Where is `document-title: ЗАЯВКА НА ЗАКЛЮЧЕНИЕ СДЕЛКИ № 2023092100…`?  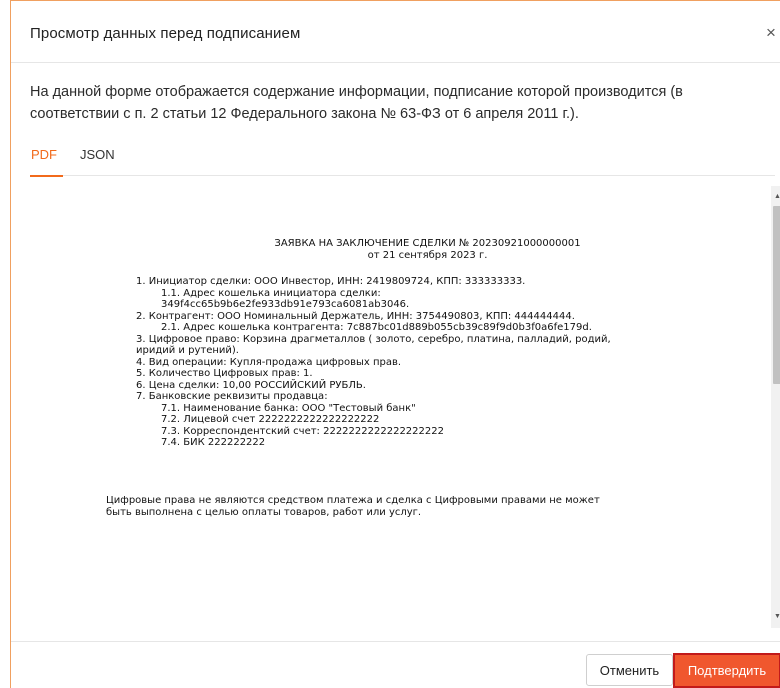 document-title: ЗАЯВКА НА ЗАКЛЮЧЕНИЕ СДЕЛКИ № 2023092100… is located at coordinates (400, 249).